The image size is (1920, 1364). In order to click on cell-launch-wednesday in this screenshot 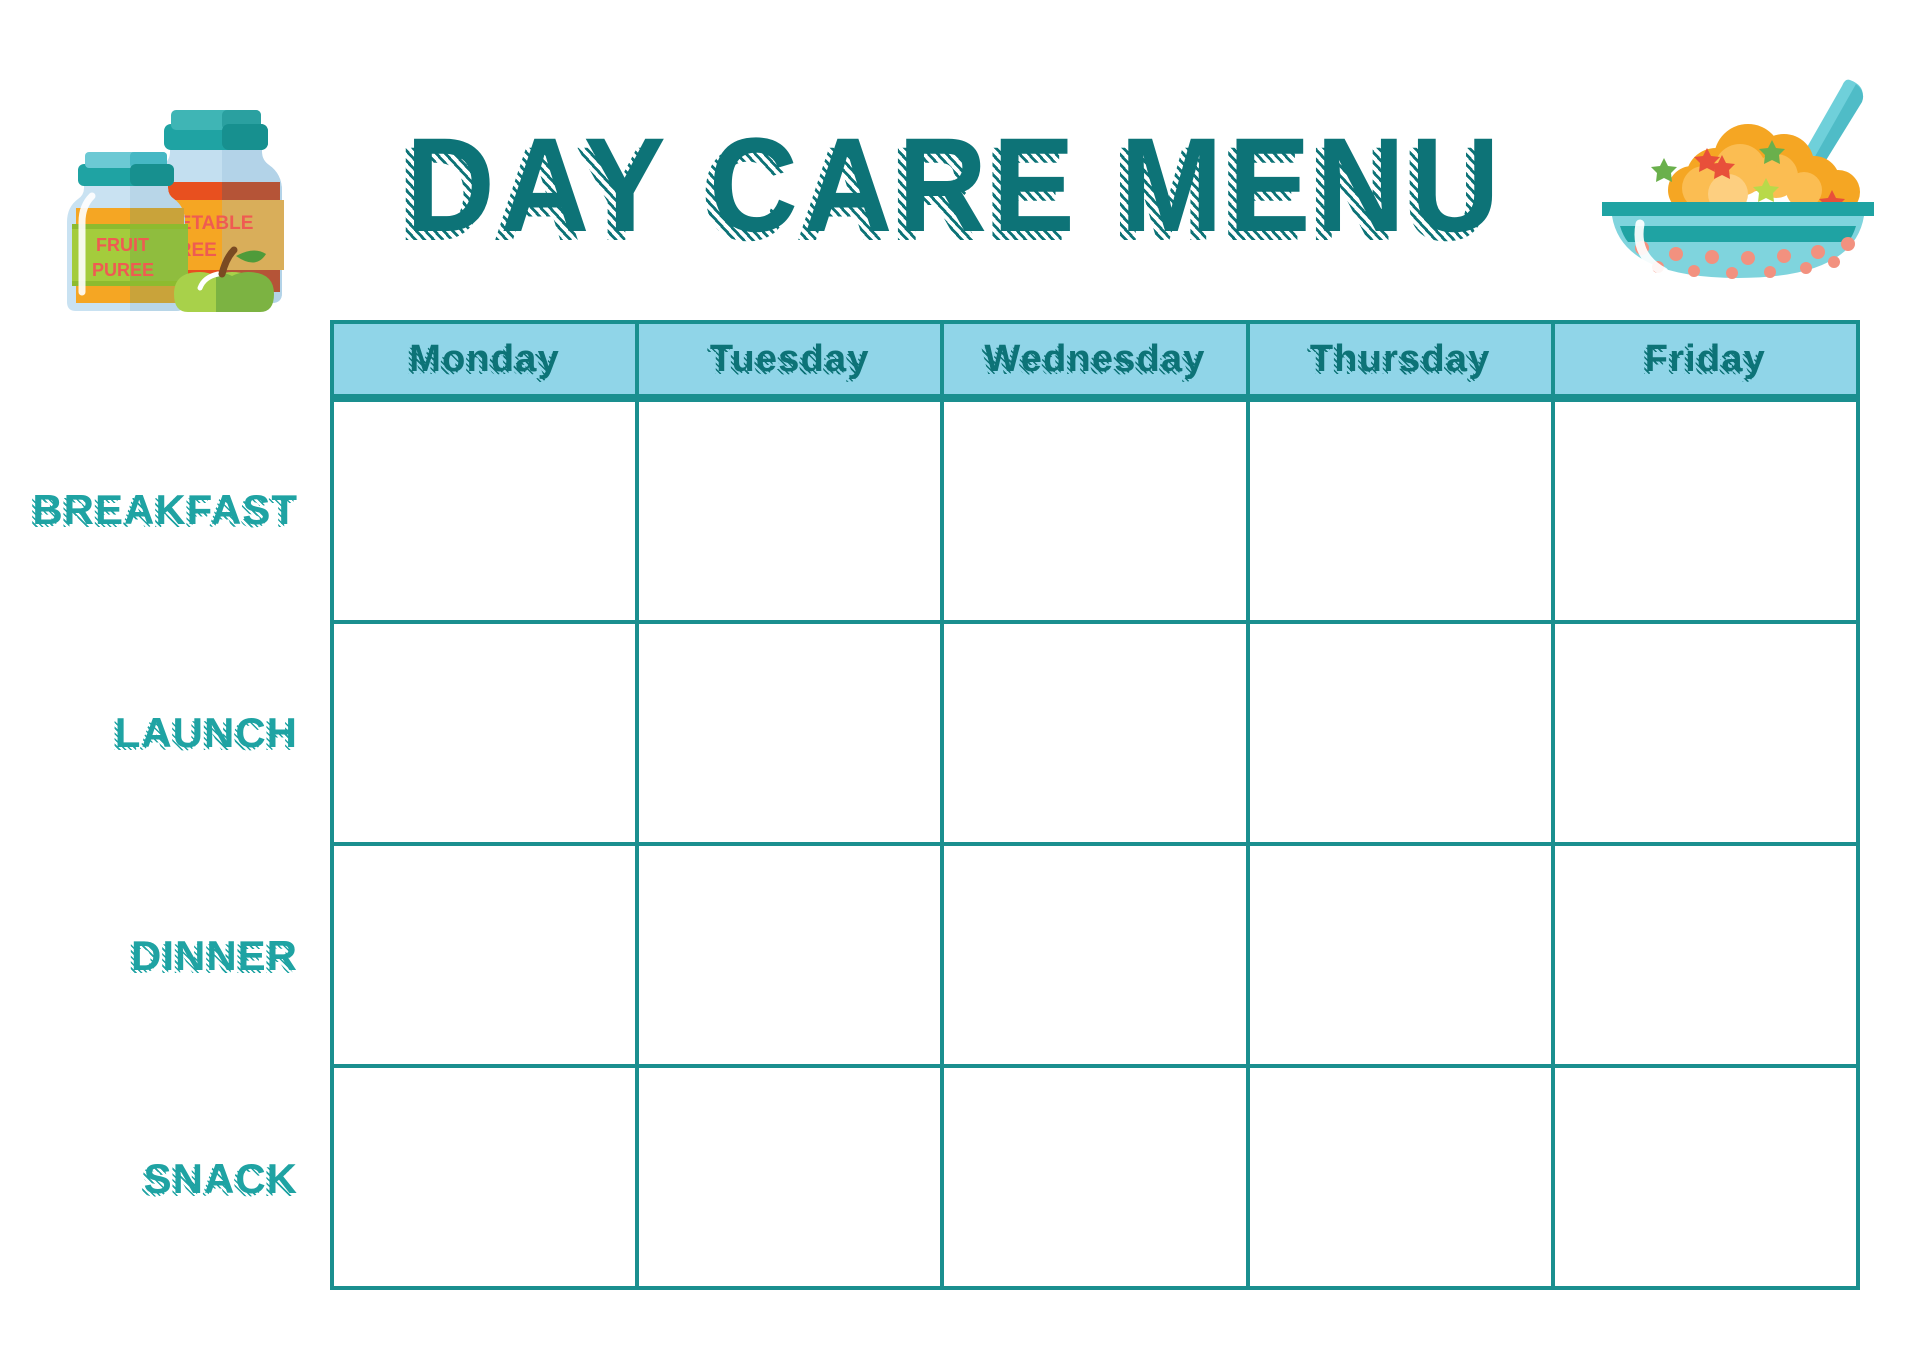, I will do `click(1095, 733)`.